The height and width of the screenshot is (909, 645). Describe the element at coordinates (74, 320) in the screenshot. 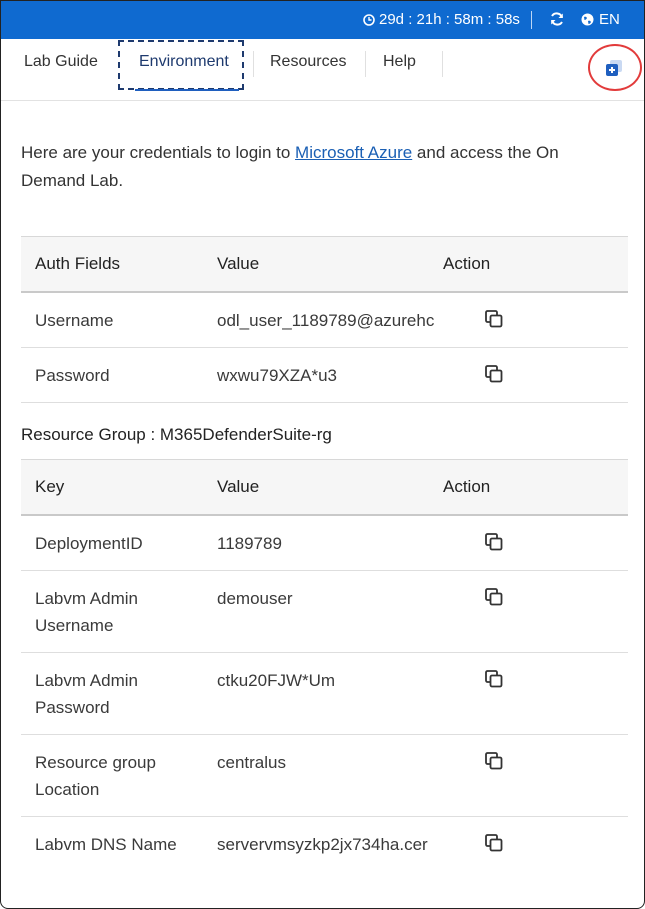

I see `field-label: Username` at that location.